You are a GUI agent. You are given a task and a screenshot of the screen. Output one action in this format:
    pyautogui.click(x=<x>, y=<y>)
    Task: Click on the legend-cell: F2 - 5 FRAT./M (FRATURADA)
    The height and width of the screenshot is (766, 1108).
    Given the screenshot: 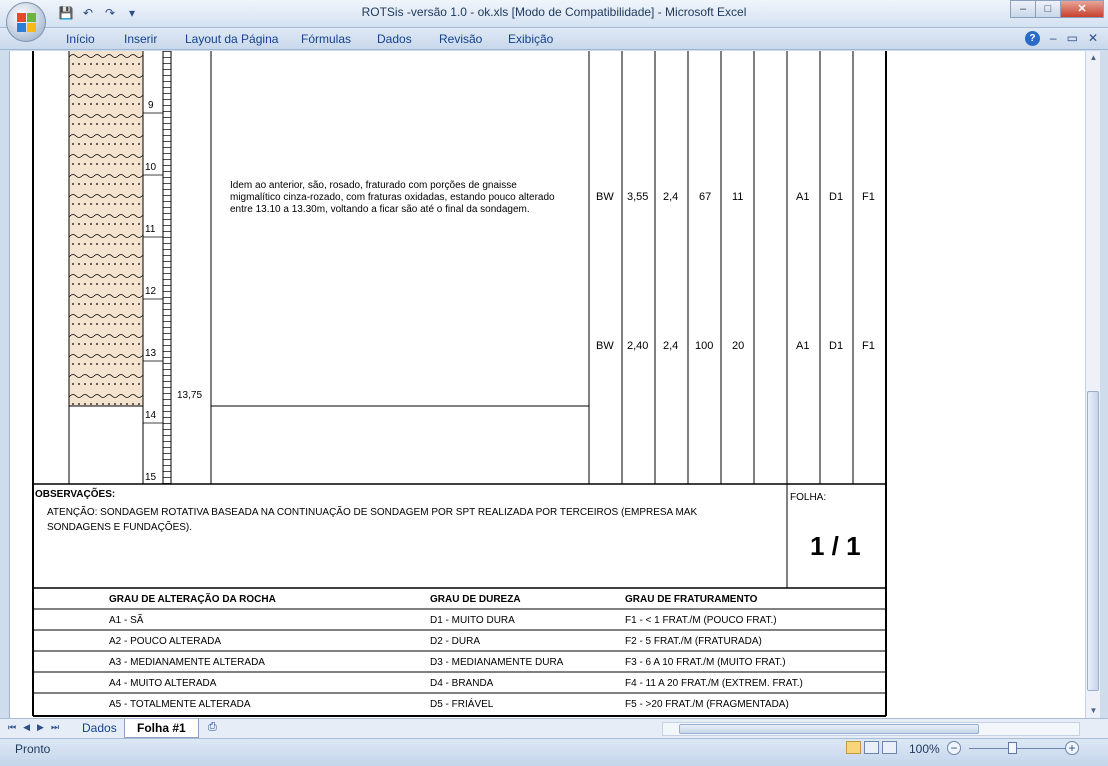 What is the action you would take?
    pyautogui.click(x=693, y=641)
    